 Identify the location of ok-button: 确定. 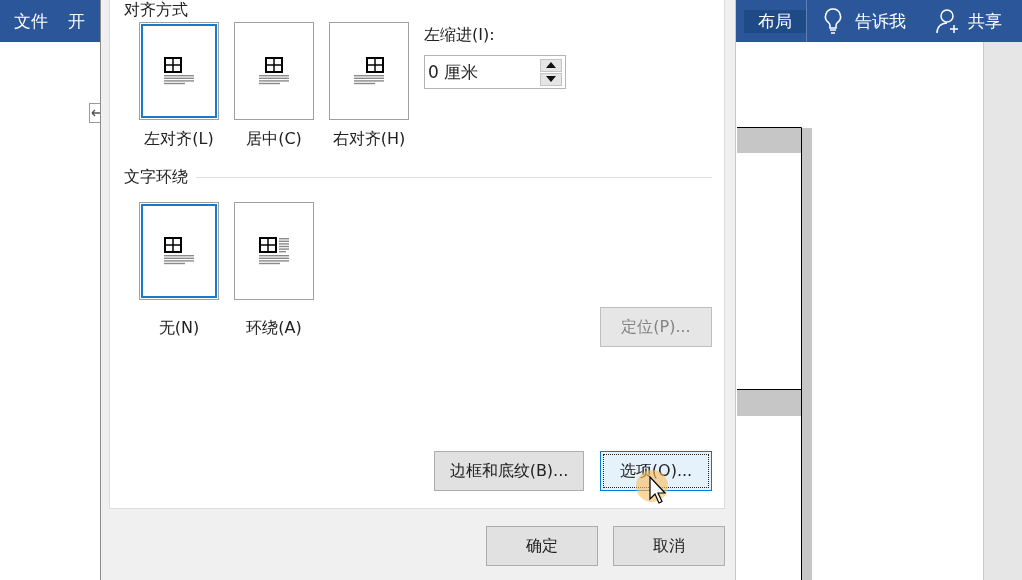
(542, 546).